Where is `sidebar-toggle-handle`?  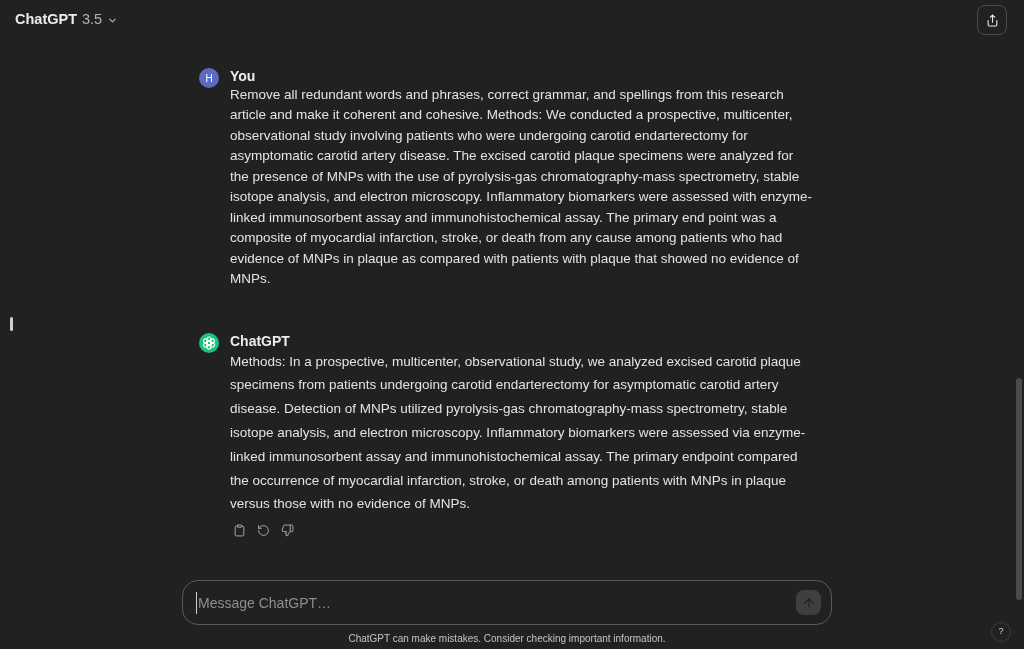
sidebar-toggle-handle is located at coordinates (11, 324).